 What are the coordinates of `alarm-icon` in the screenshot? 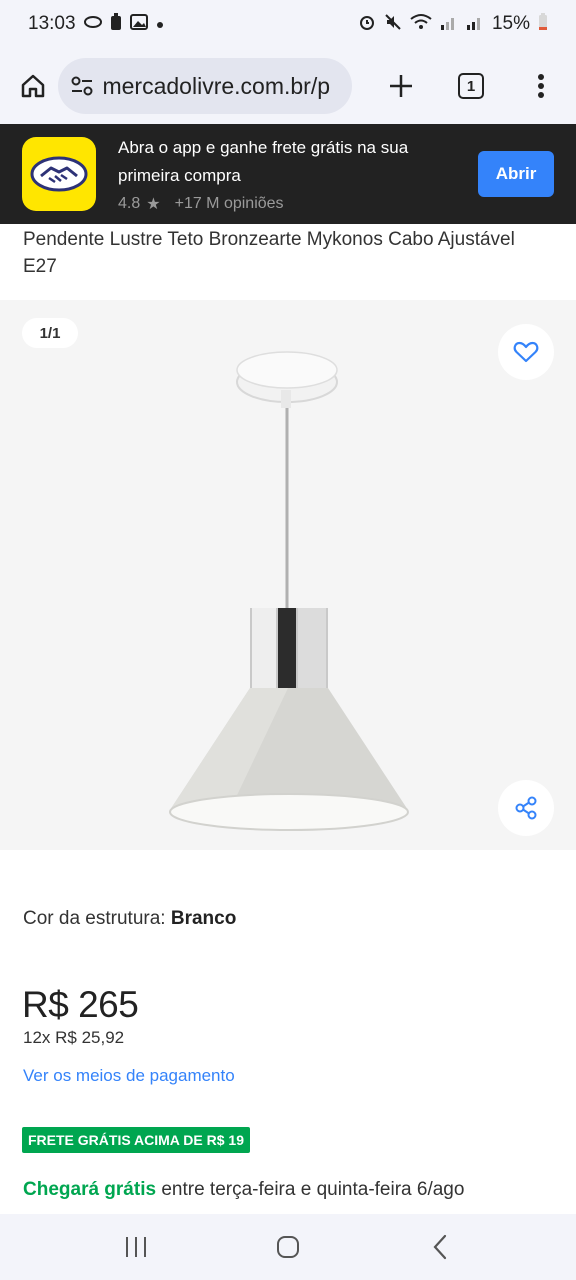 It's located at (367, 24).